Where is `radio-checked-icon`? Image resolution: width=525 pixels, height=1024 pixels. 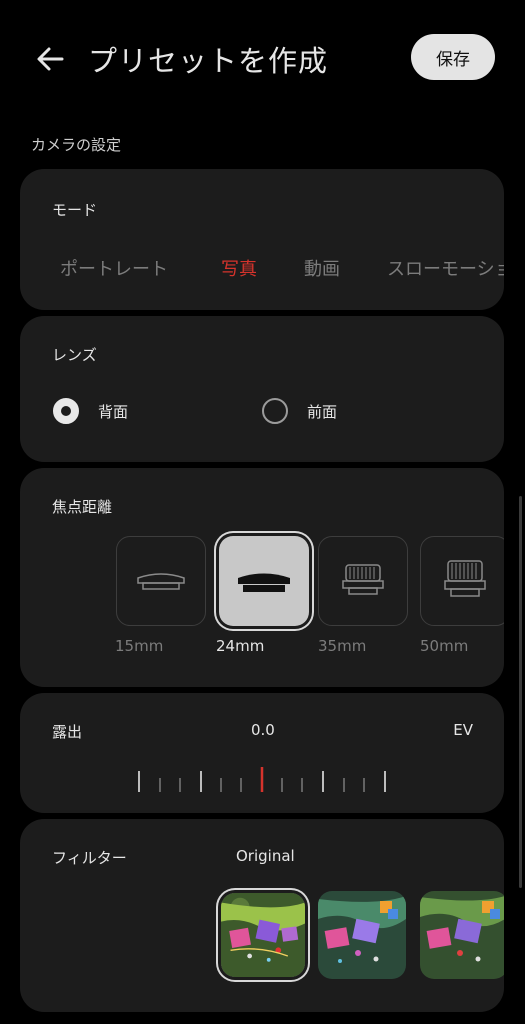
radio-checked-icon is located at coordinates (66, 411).